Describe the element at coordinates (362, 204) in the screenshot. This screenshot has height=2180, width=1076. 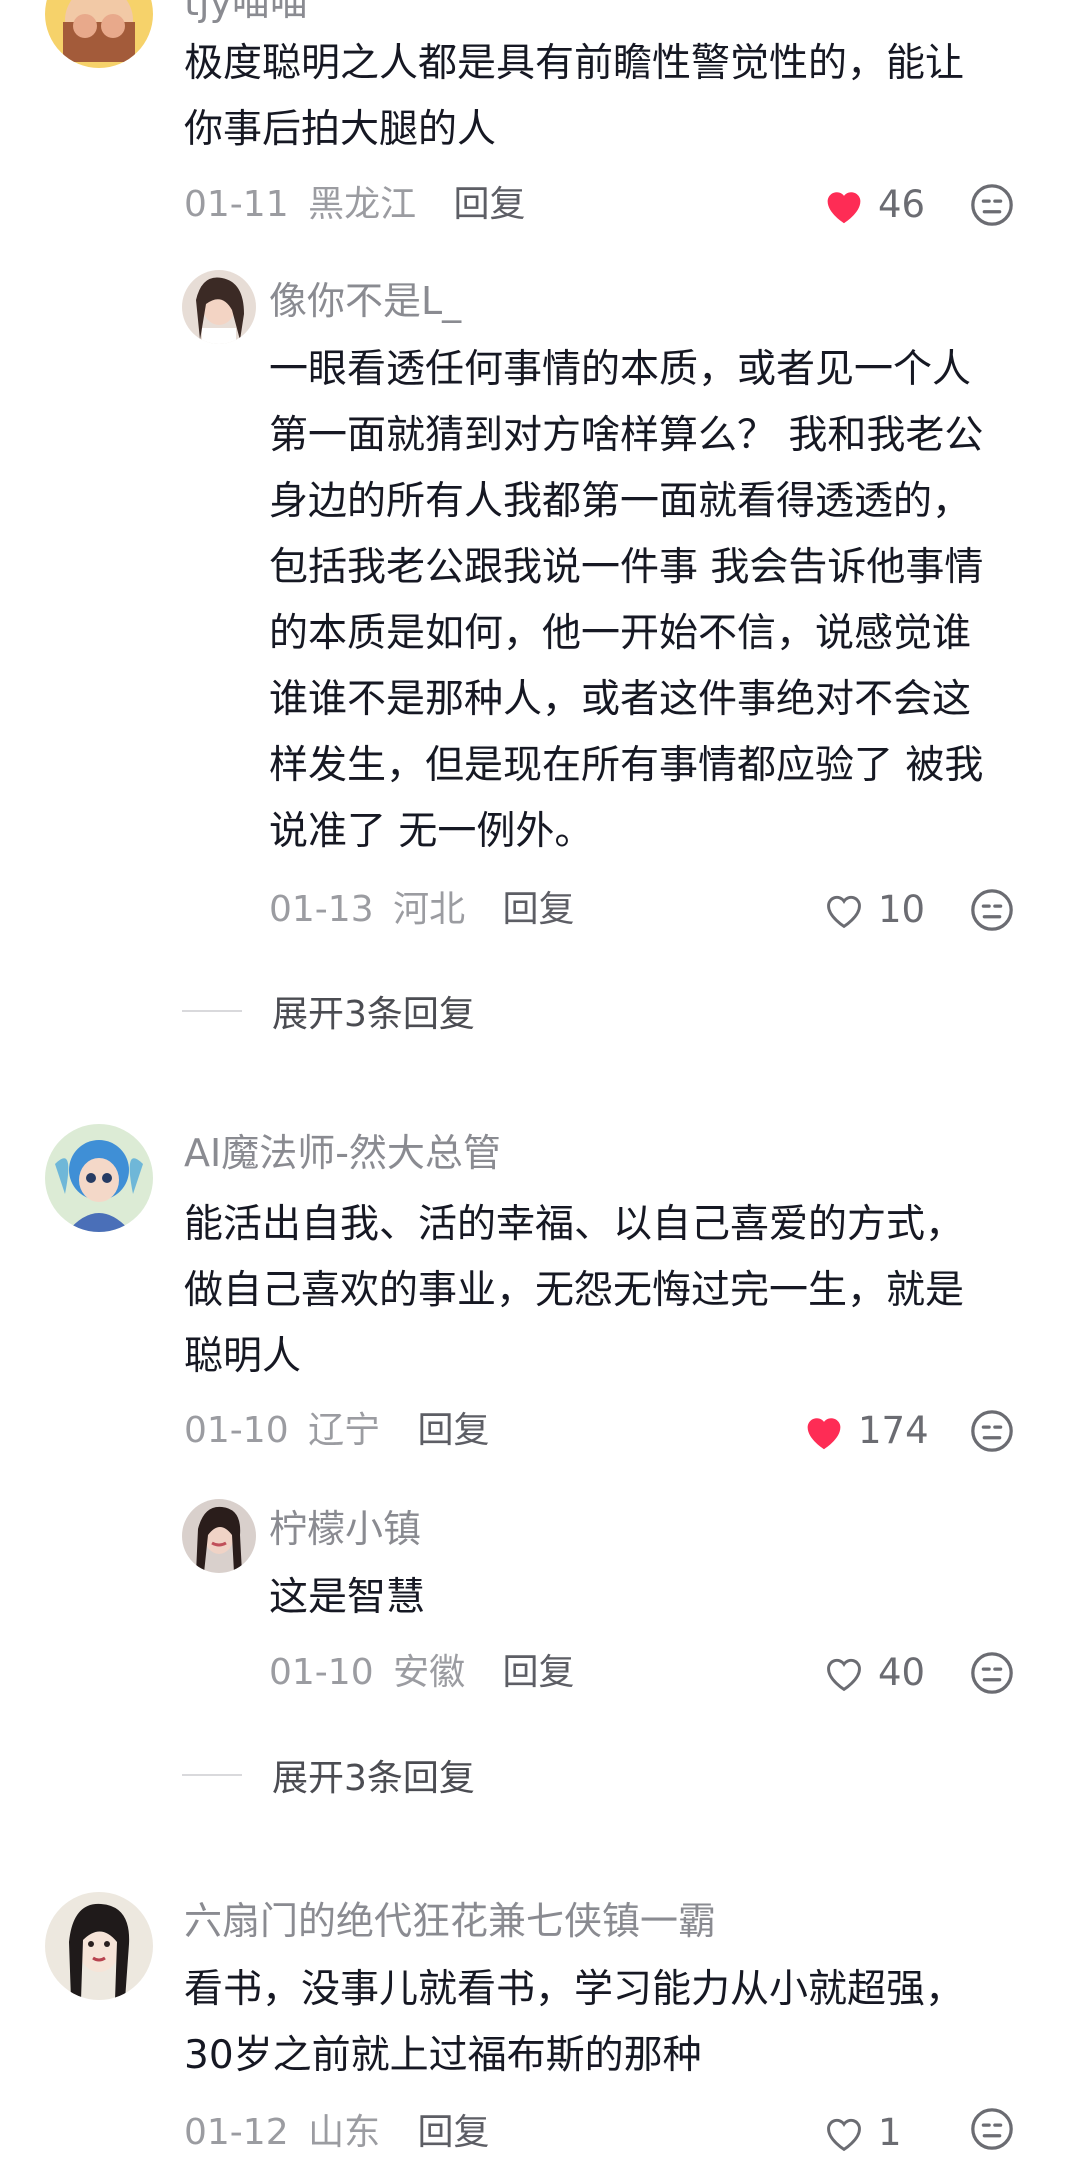
I see `comment-location: 黑龙江` at that location.